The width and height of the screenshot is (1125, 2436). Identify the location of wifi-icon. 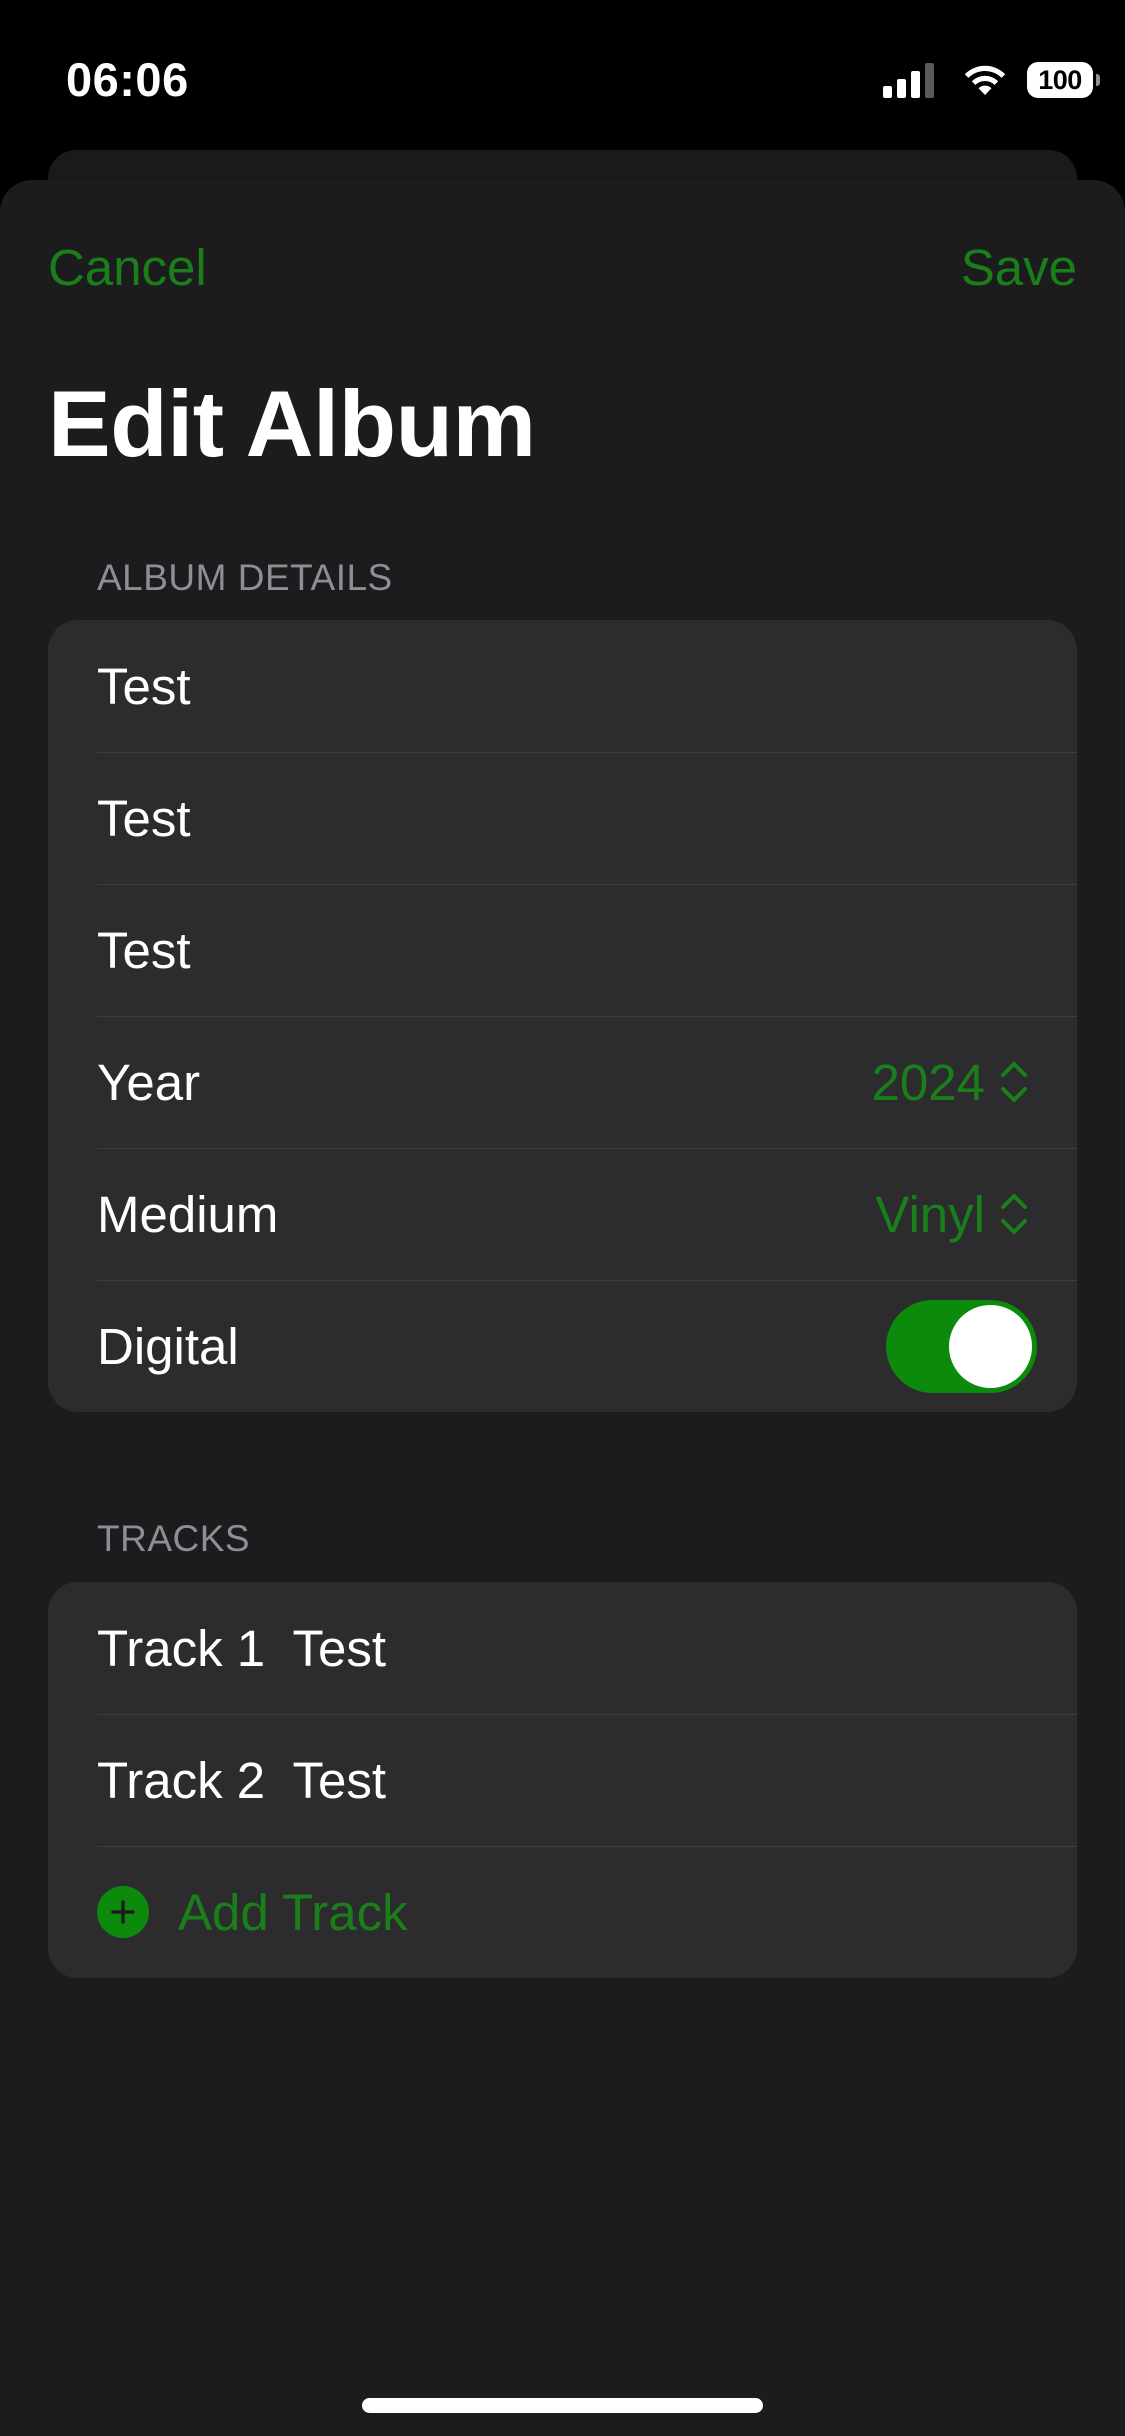
(985, 80).